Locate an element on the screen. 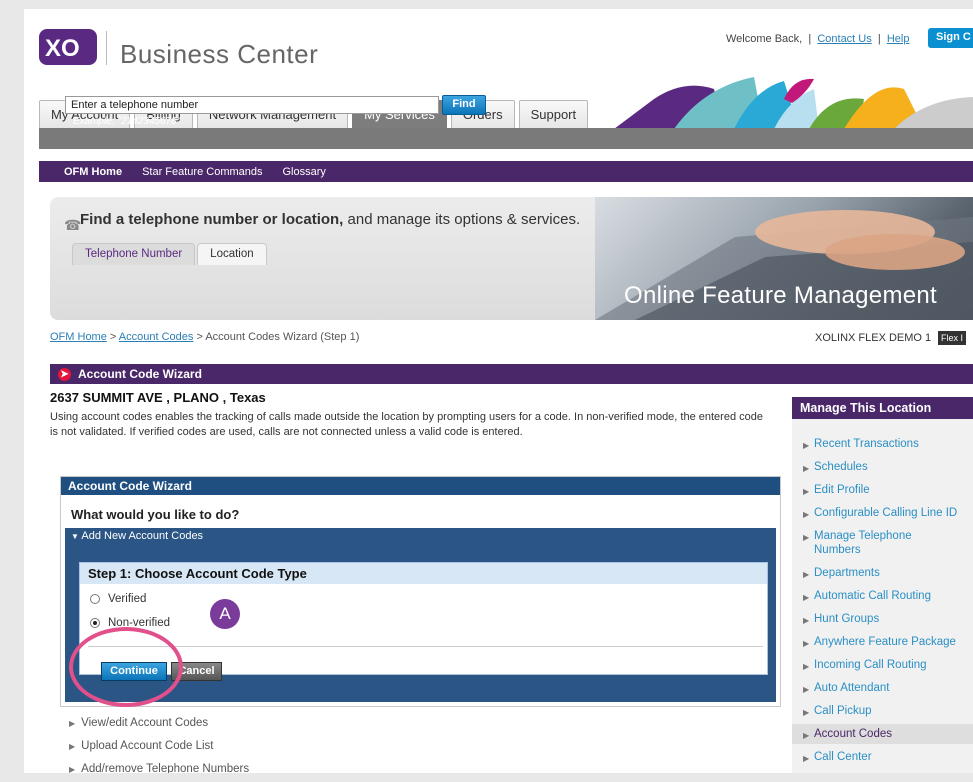 The width and height of the screenshot is (973, 782). sidebar-item-incoming-call-routing: ▶ Incoming Call Routing is located at coordinates (882, 665).